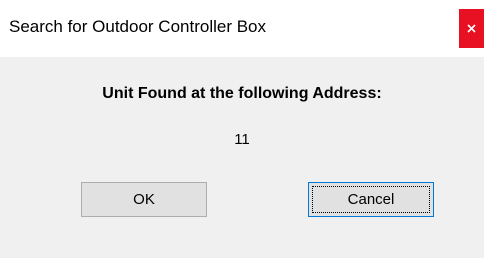 The height and width of the screenshot is (258, 484). I want to click on close-icon, so click(471, 28).